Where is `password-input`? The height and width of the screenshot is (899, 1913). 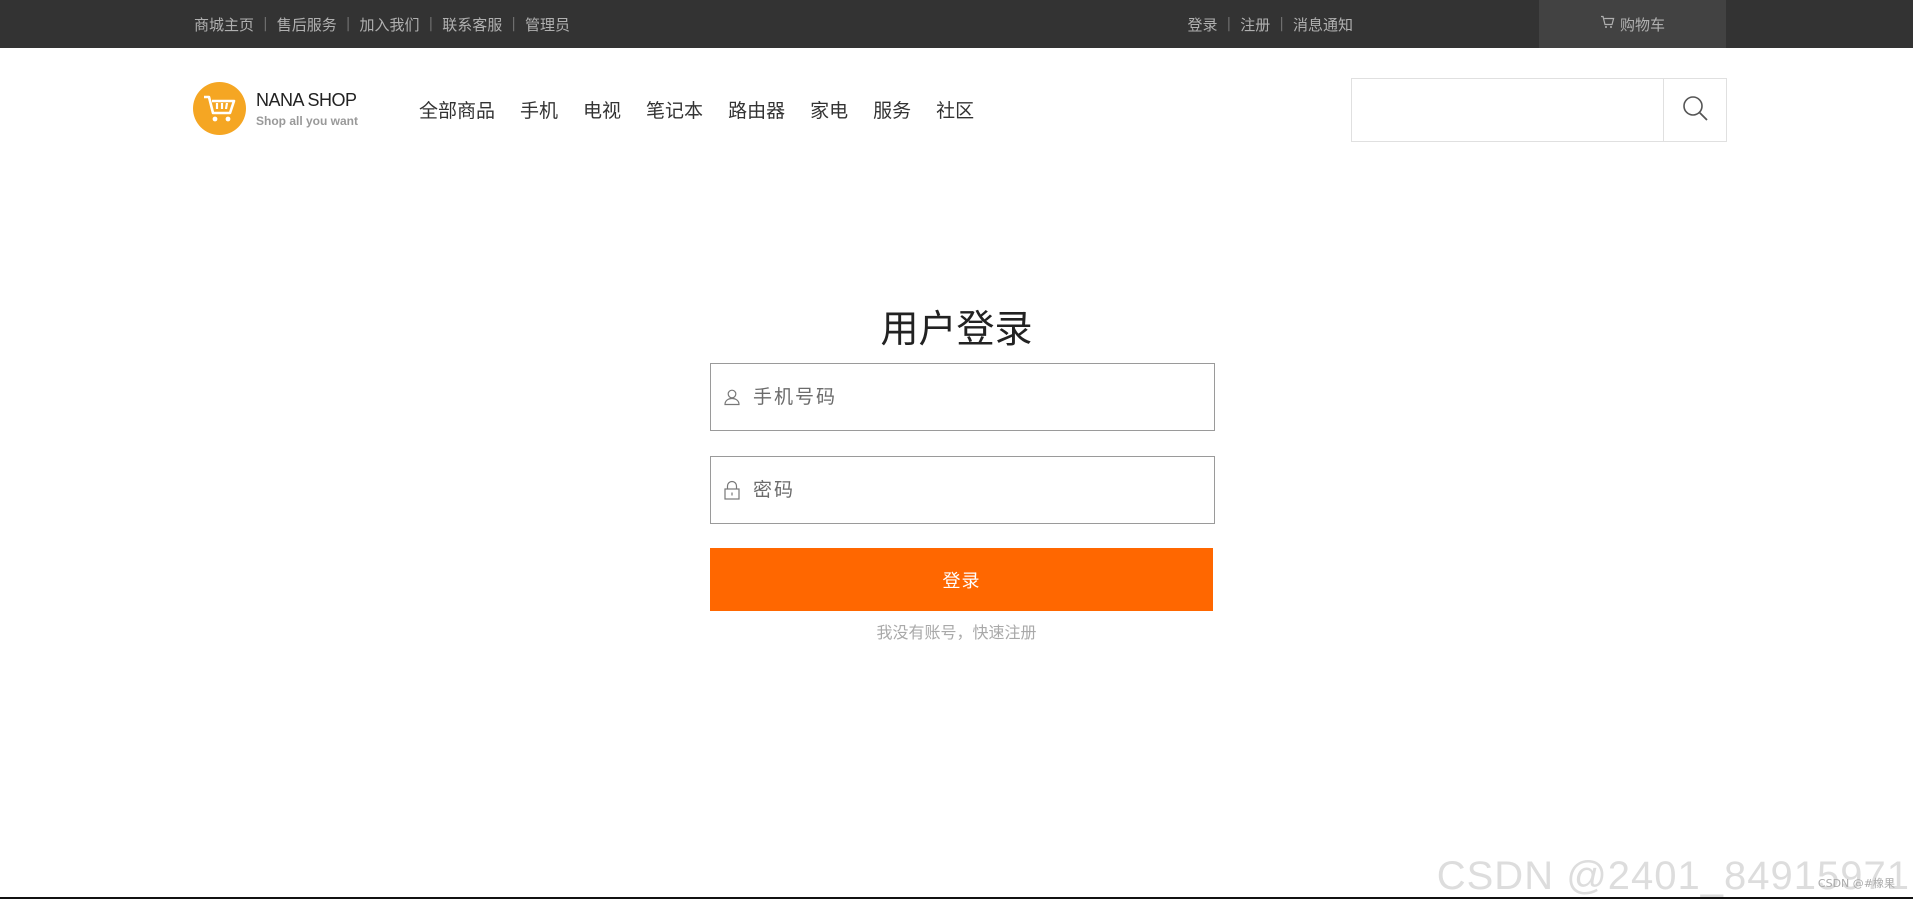 password-input is located at coordinates (980, 490).